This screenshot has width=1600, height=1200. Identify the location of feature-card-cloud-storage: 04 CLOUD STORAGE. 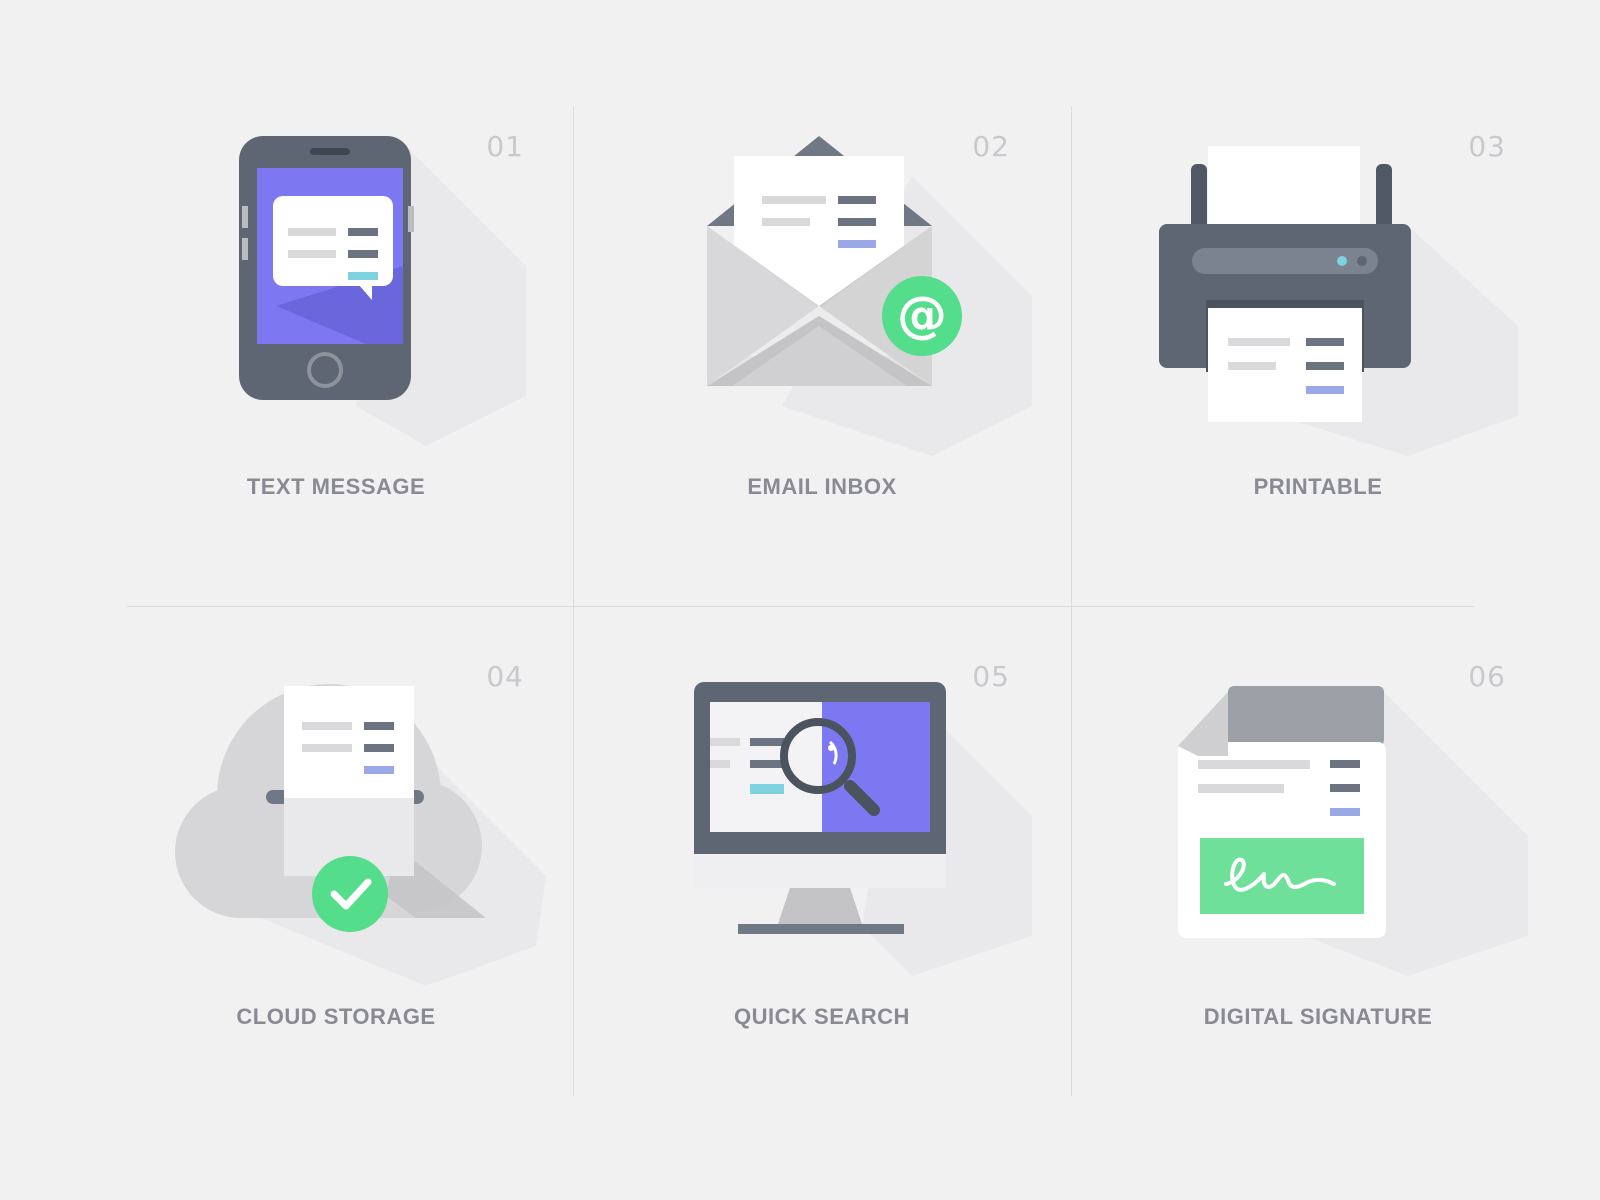
(336, 906).